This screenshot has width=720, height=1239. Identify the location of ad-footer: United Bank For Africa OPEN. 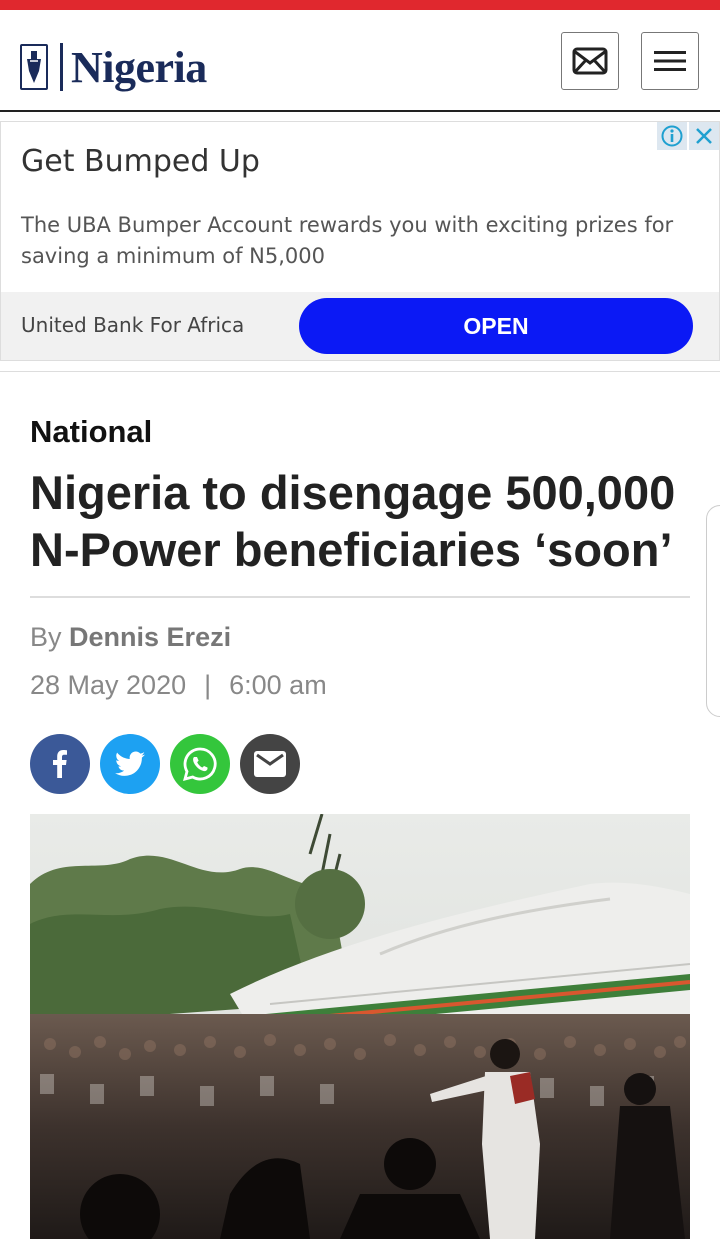
(360, 326).